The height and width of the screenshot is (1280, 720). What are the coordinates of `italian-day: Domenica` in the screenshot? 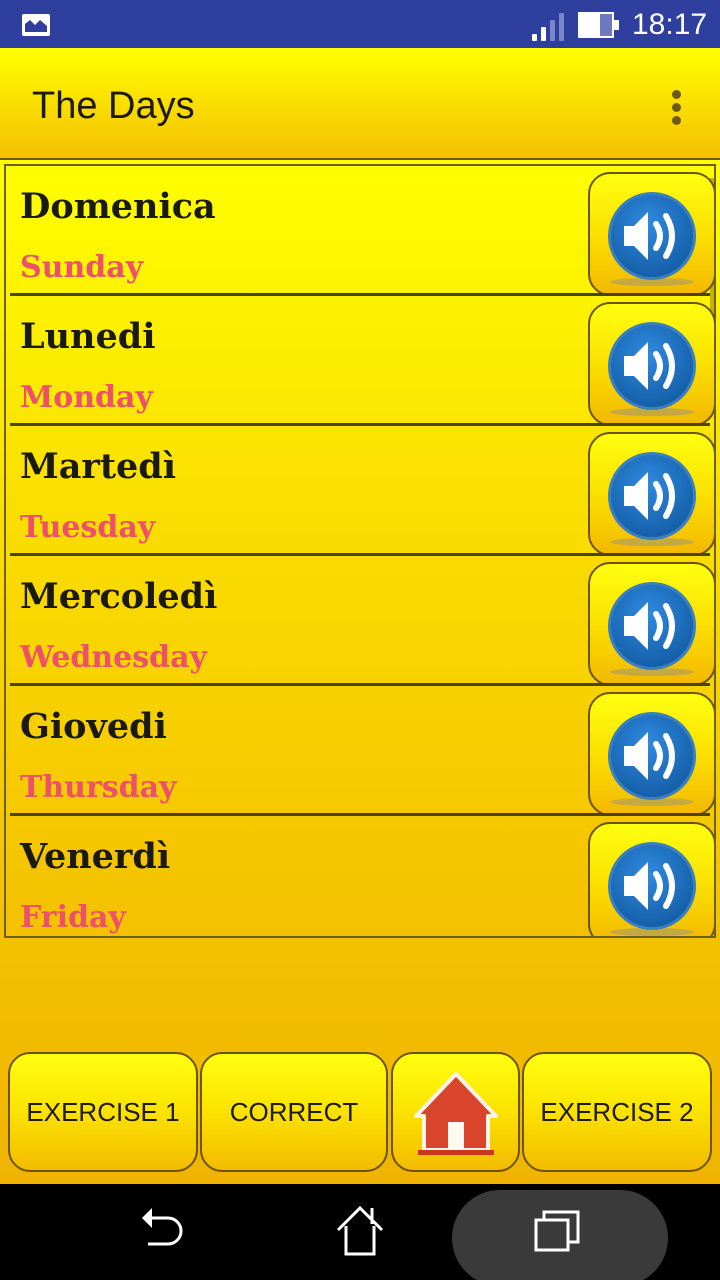 It's located at (118, 206).